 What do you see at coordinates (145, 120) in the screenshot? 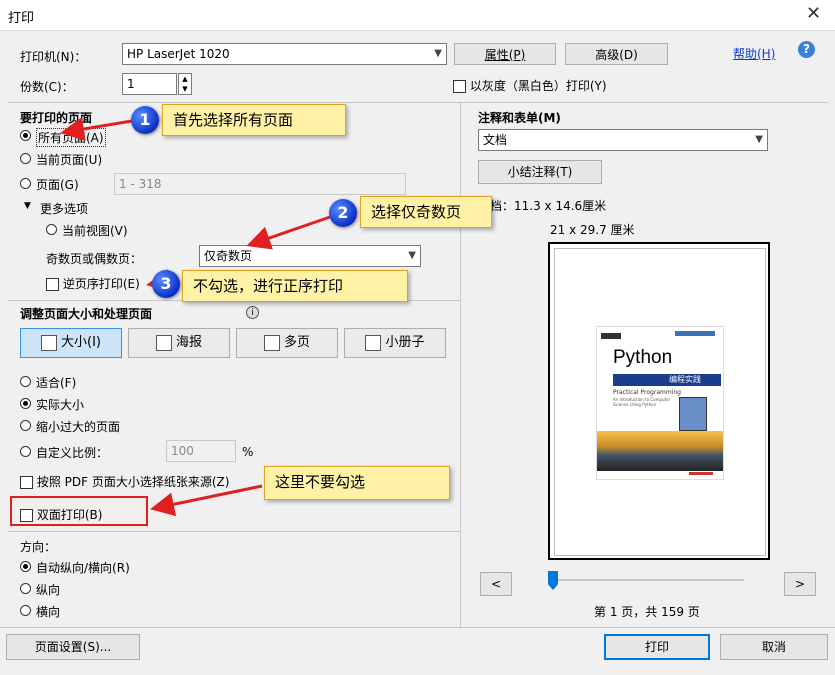
I see `annotation-badge-1: 1` at bounding box center [145, 120].